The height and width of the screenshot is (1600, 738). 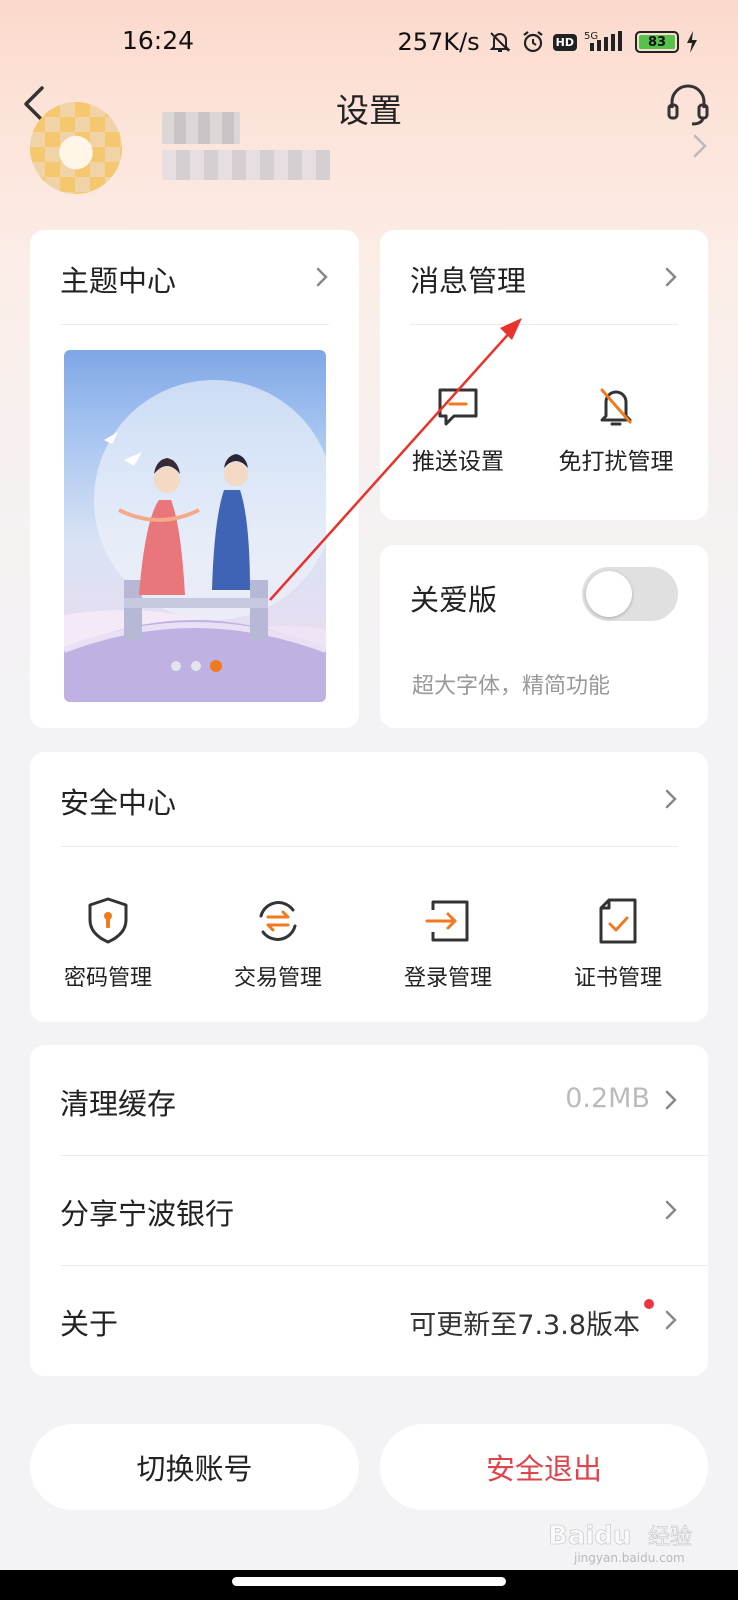 What do you see at coordinates (438, 42) in the screenshot?
I see `network-speed: 257K/s` at bounding box center [438, 42].